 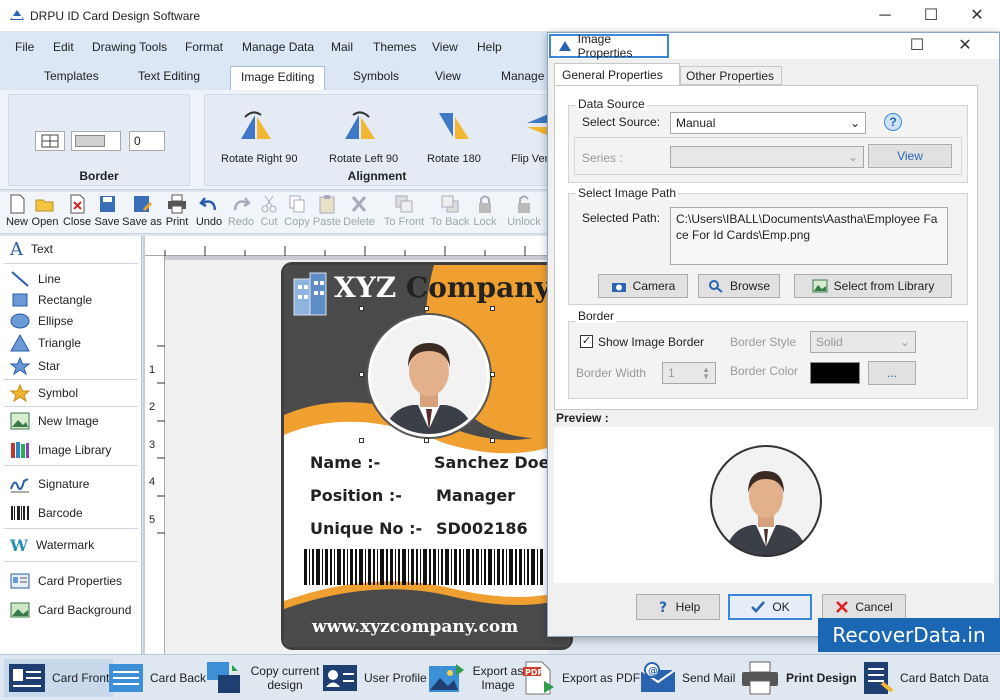 What do you see at coordinates (965, 46) in the screenshot?
I see `dialog-close-icon: ✕` at bounding box center [965, 46].